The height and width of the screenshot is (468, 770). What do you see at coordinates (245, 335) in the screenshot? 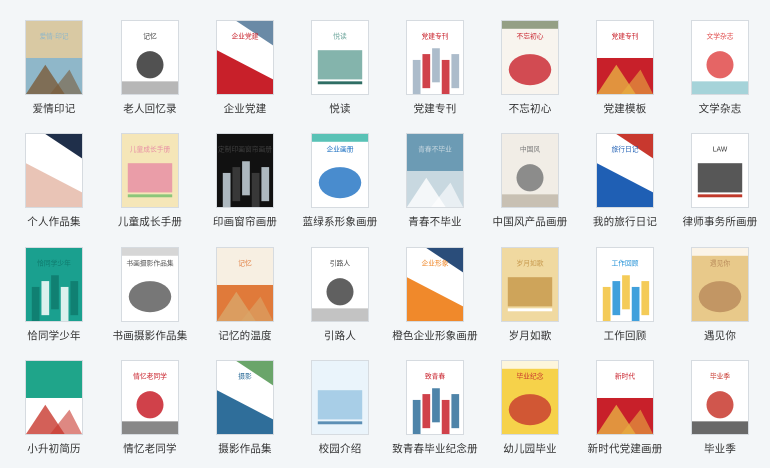
I see `template-title: 记忆的温度` at bounding box center [245, 335].